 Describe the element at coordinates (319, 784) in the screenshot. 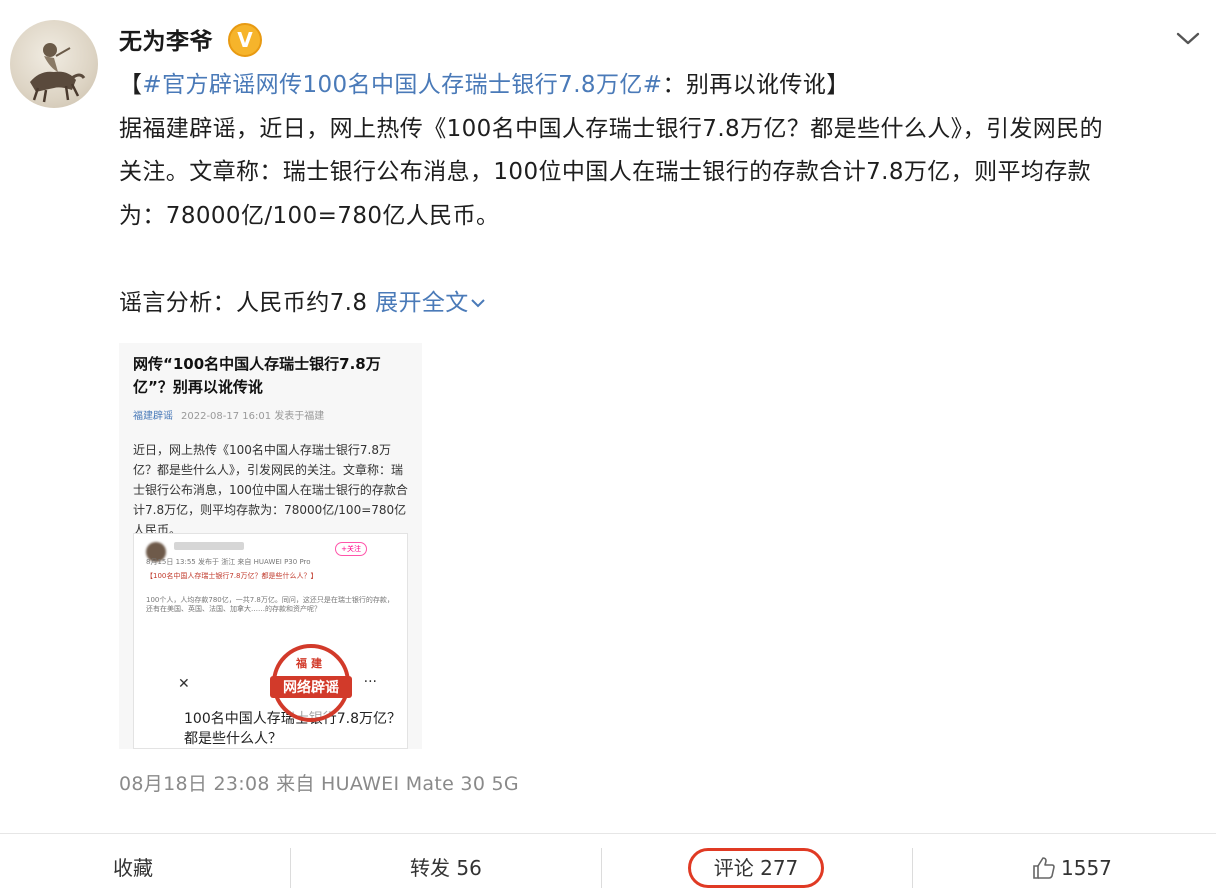

I see `post-timestamp: 08月18日 23:08 来自 HUAWEI Mate 30 5G` at that location.